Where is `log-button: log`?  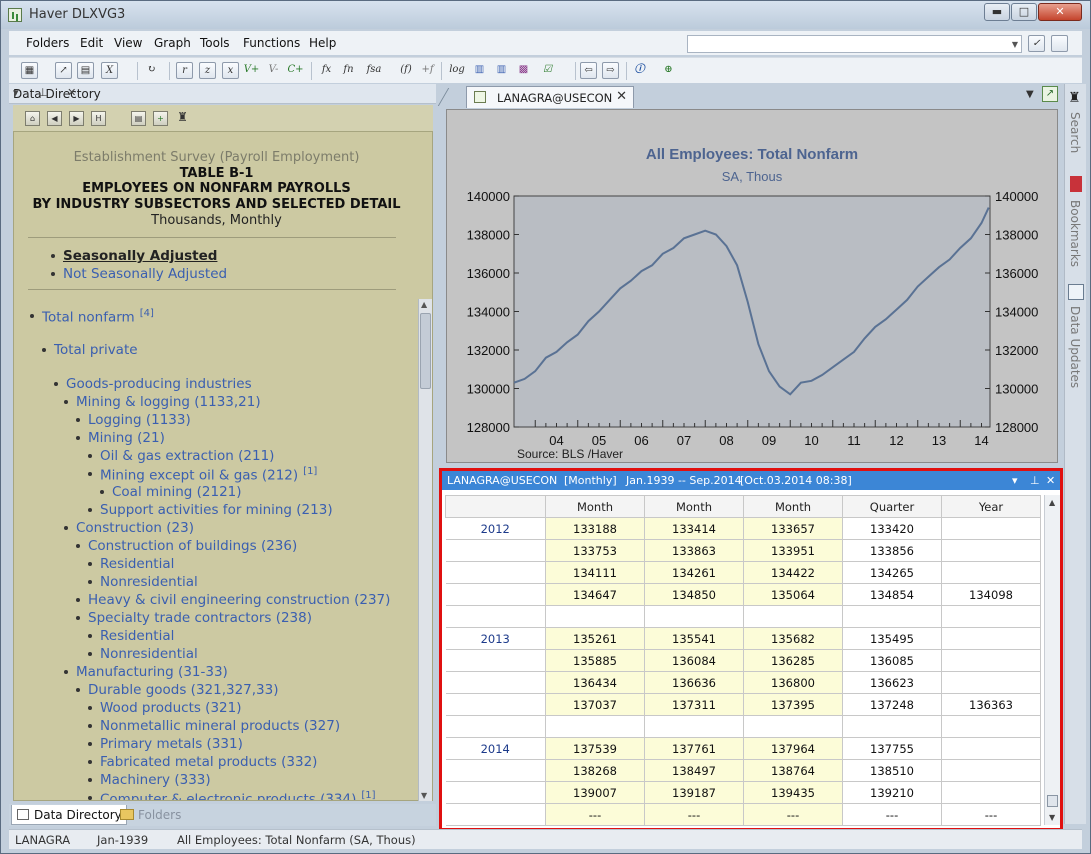
log-button: log is located at coordinates (457, 70).